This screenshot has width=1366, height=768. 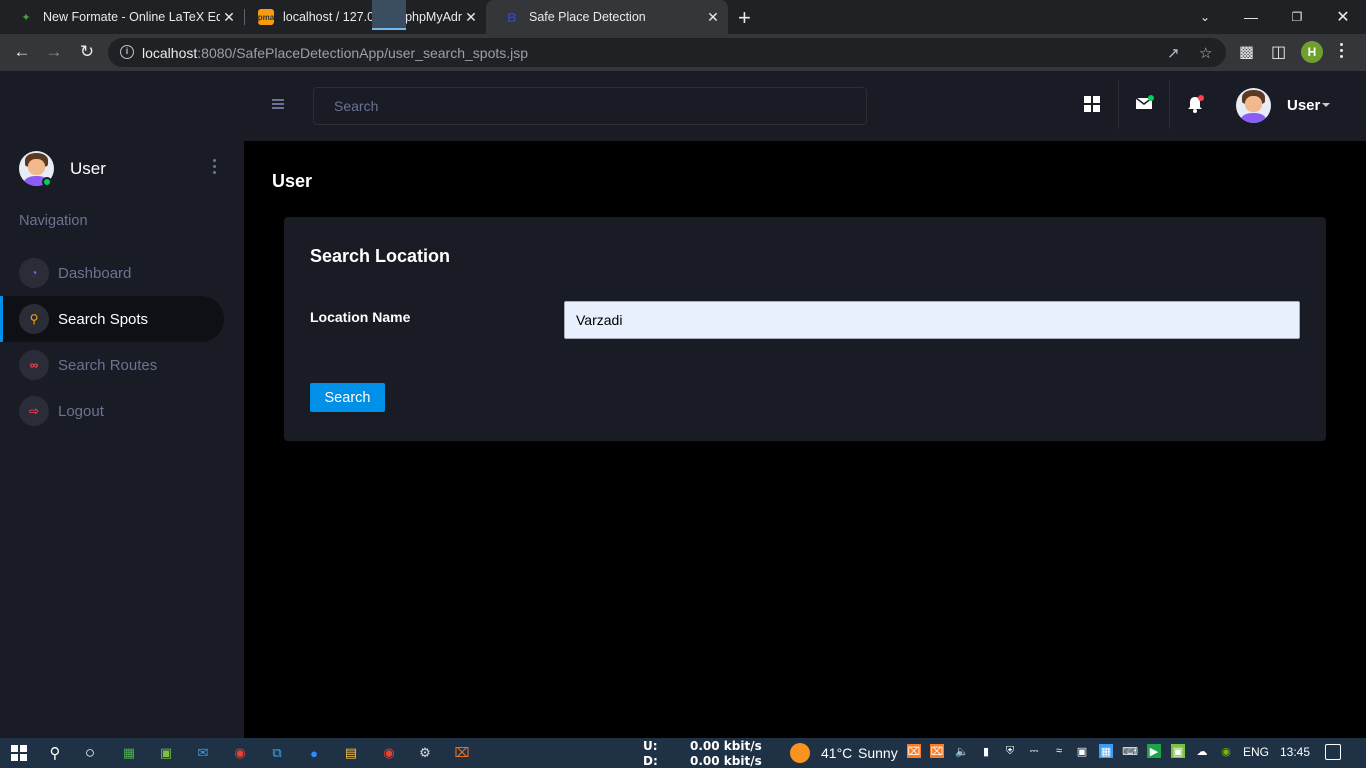 I want to click on bootstrap-icon: B, so click(x=512, y=17).